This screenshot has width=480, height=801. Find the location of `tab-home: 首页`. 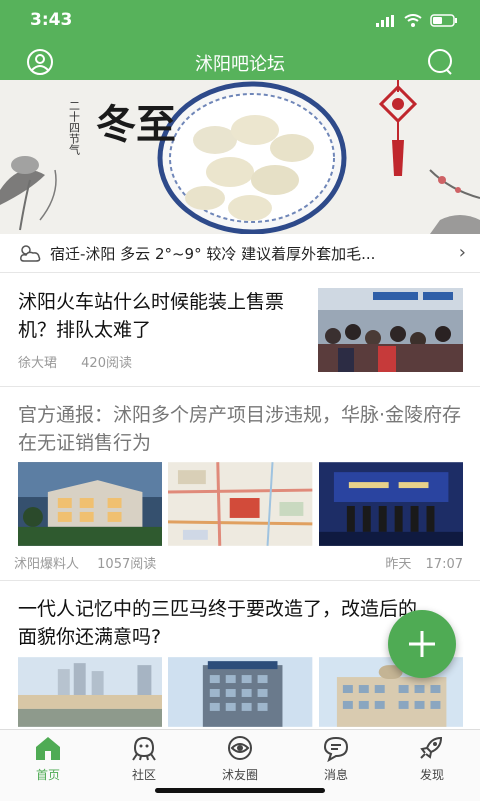

tab-home: 首页 is located at coordinates (48, 758).